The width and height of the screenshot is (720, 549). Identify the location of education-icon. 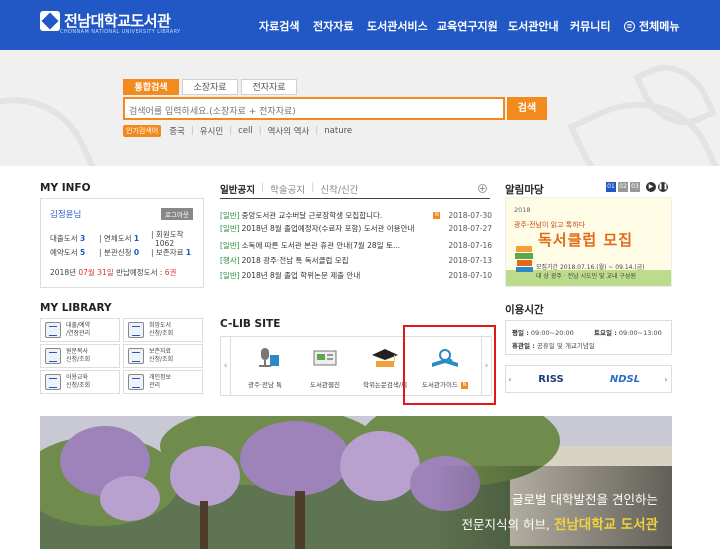
(53, 382).